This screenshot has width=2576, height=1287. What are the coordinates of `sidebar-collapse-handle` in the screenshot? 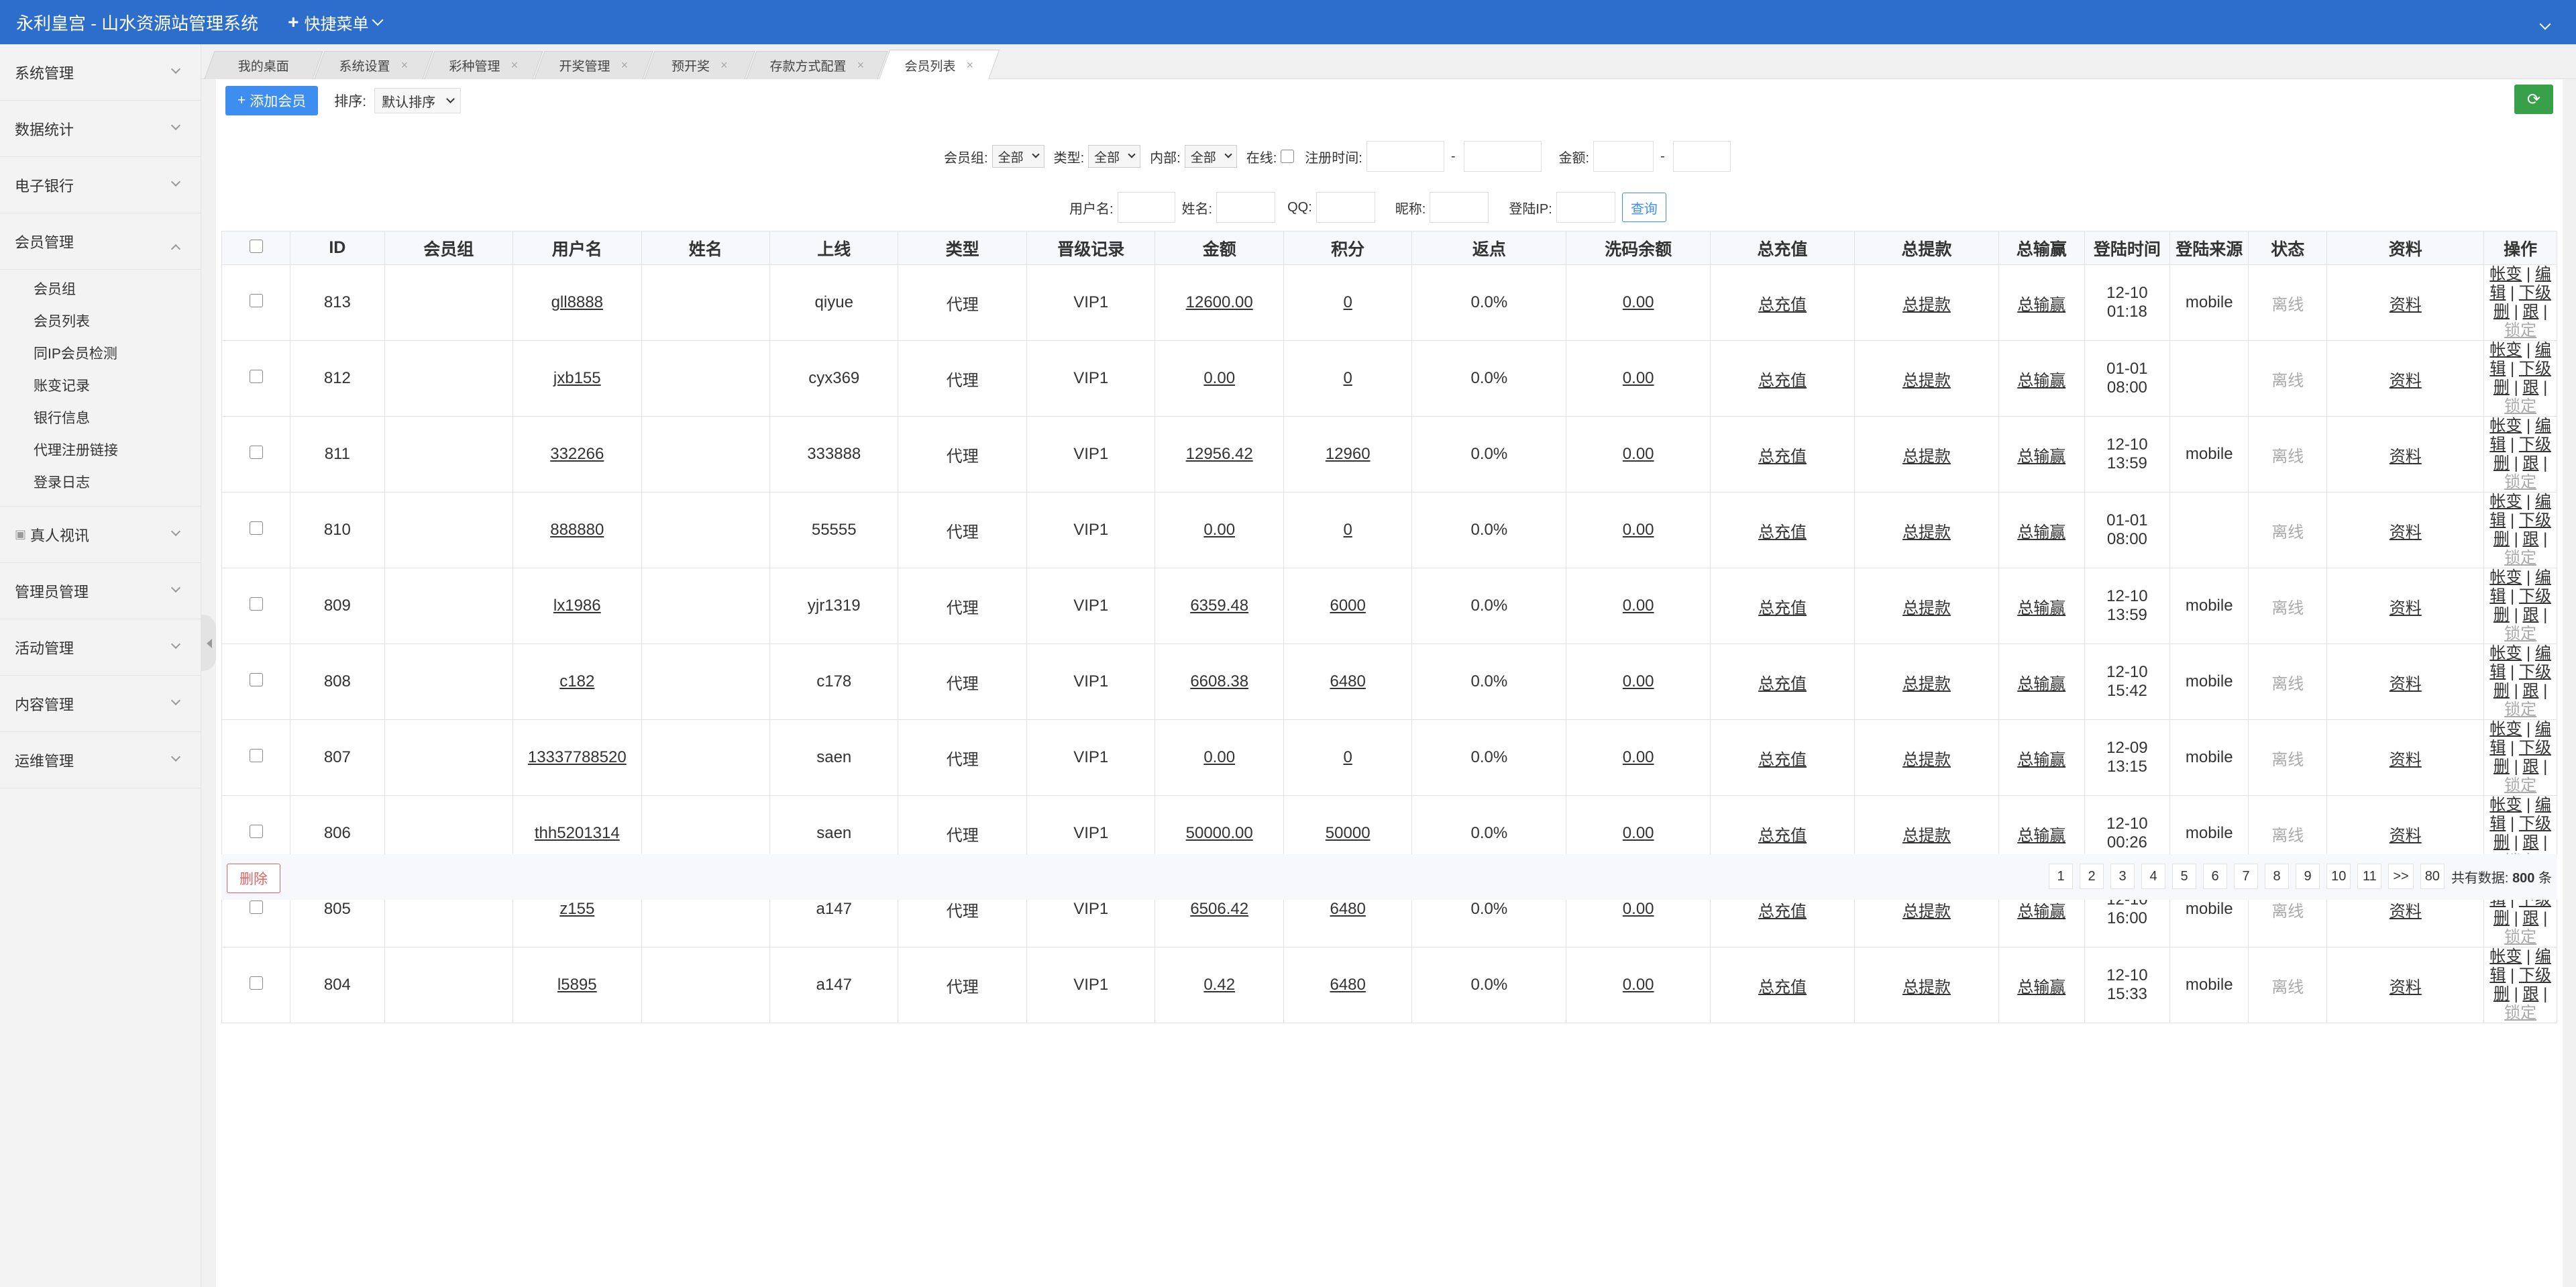 It's located at (208, 643).